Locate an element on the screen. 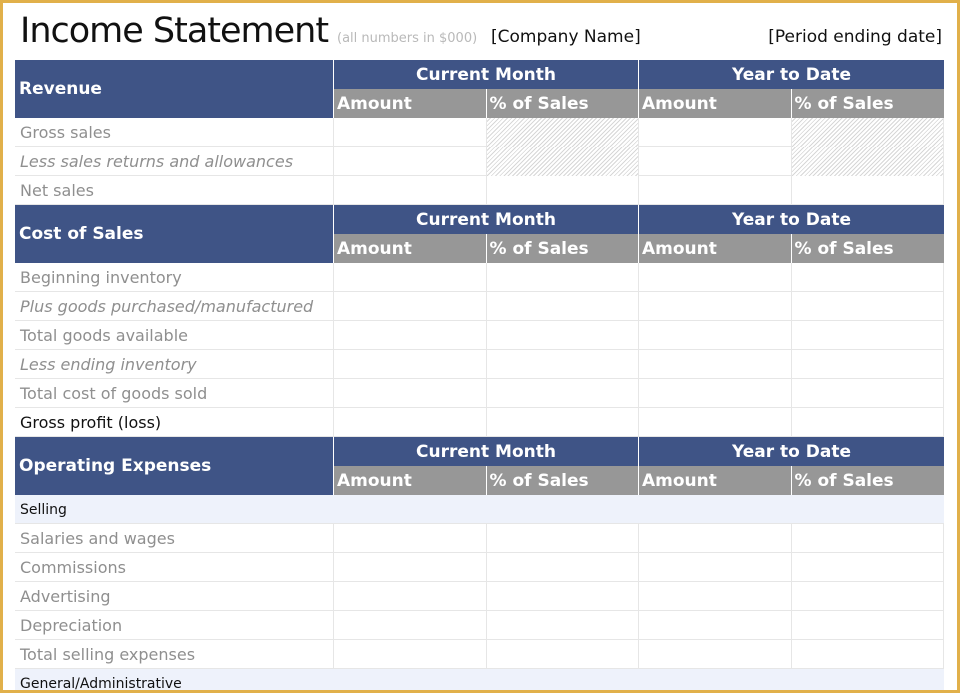 The height and width of the screenshot is (693, 960). row-label: Net sales is located at coordinates (174, 190).